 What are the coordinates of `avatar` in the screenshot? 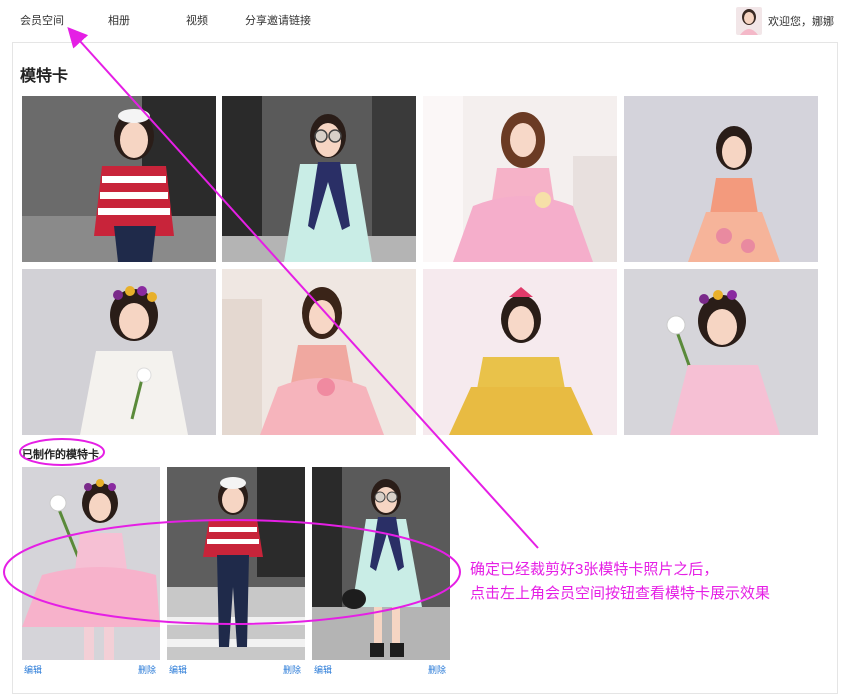 It's located at (749, 21).